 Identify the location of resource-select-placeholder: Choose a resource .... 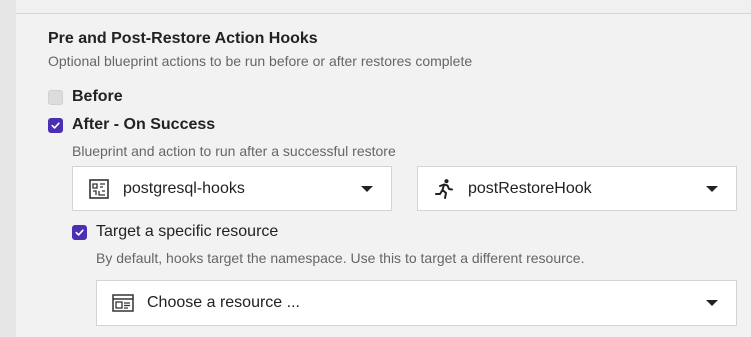
(223, 302).